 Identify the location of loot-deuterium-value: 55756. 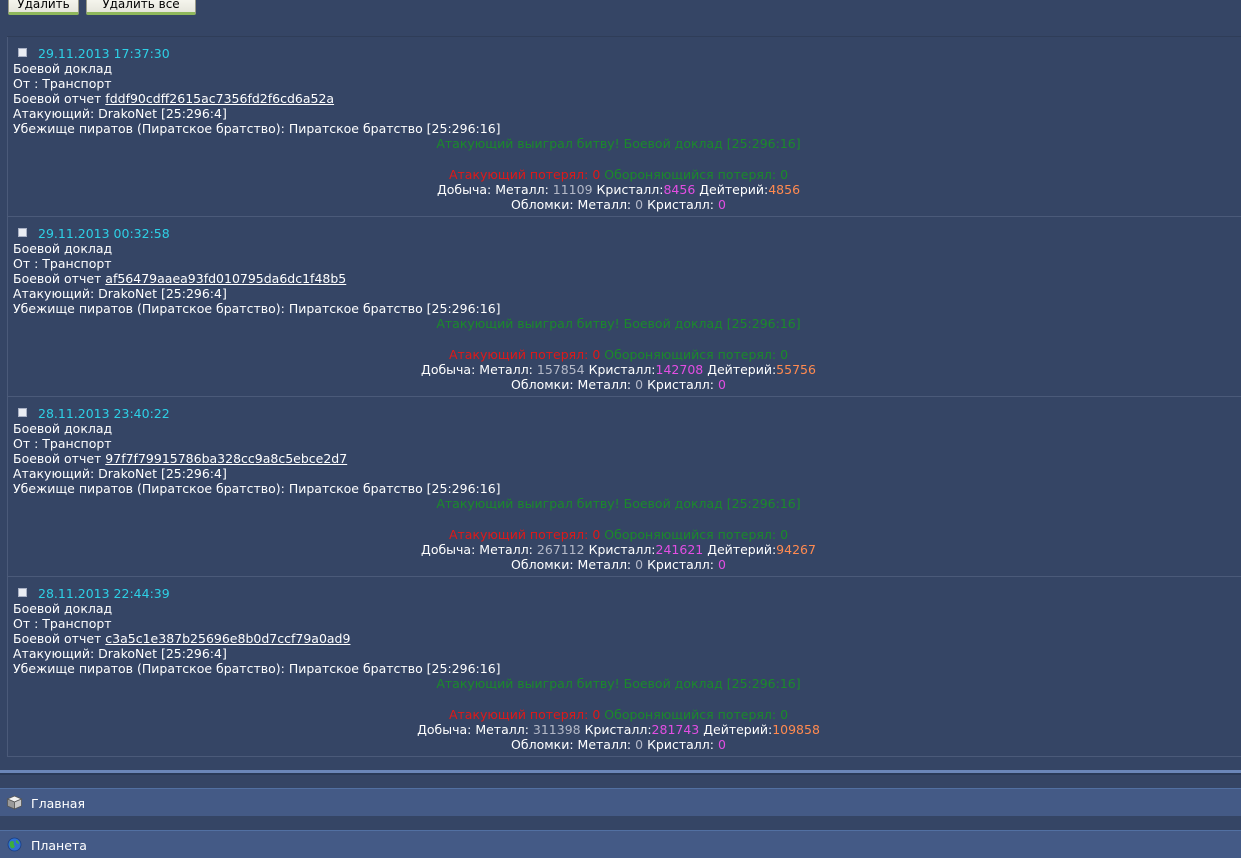
(796, 369).